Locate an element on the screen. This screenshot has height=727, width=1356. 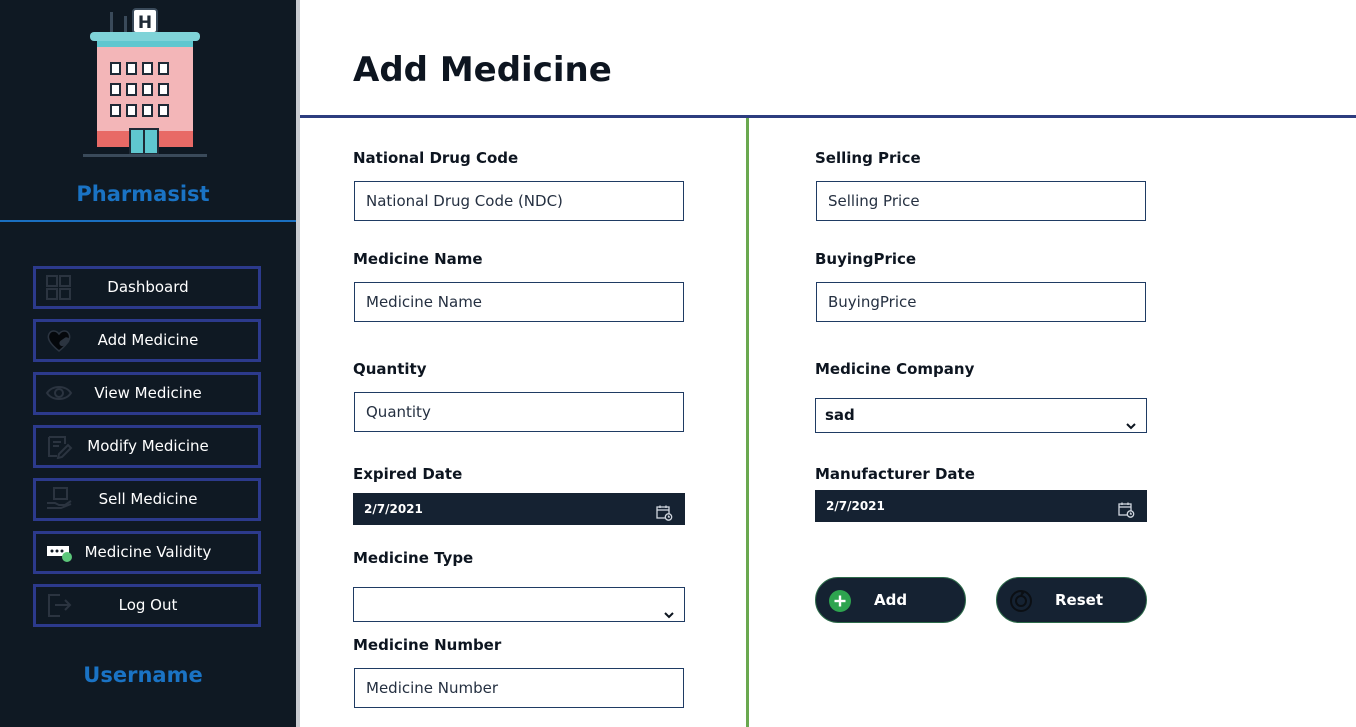
sidebar-item-sell-medicine: Sell Medicine is located at coordinates (147, 499).